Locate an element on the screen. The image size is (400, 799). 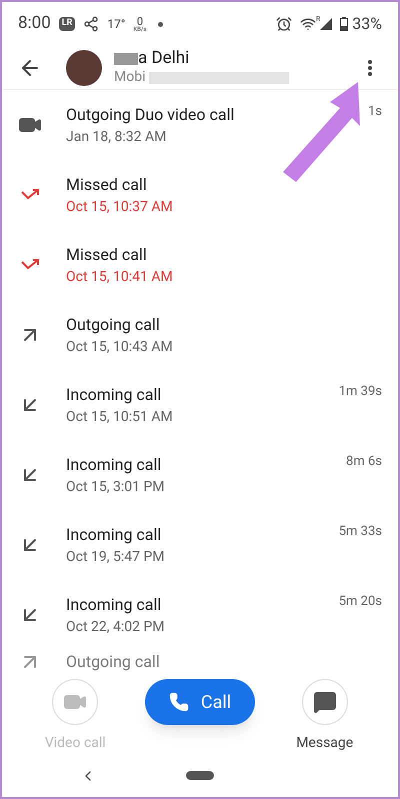
share-icon is located at coordinates (91, 24).